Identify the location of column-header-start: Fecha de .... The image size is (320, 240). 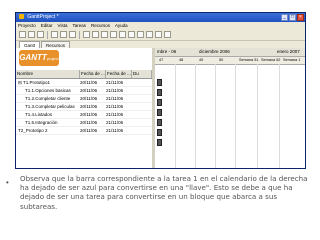
(93, 74).